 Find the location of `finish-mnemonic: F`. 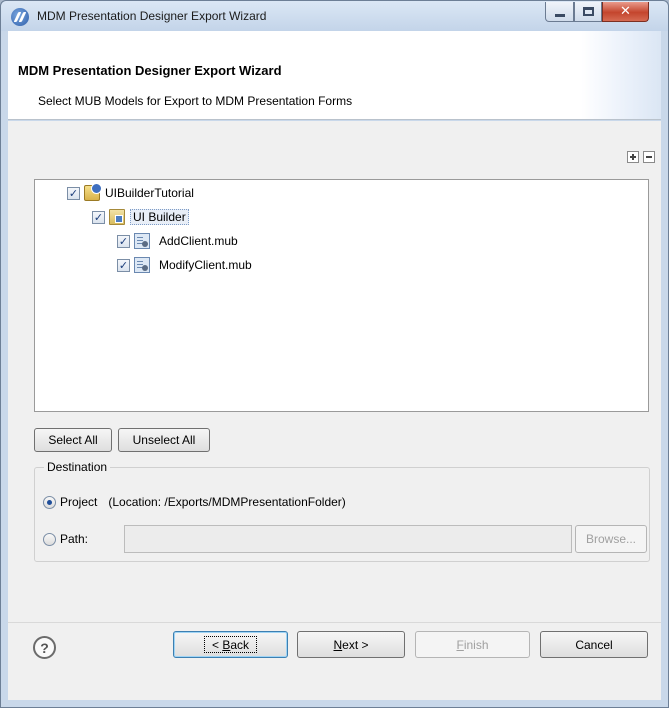

finish-mnemonic: F is located at coordinates (460, 644).